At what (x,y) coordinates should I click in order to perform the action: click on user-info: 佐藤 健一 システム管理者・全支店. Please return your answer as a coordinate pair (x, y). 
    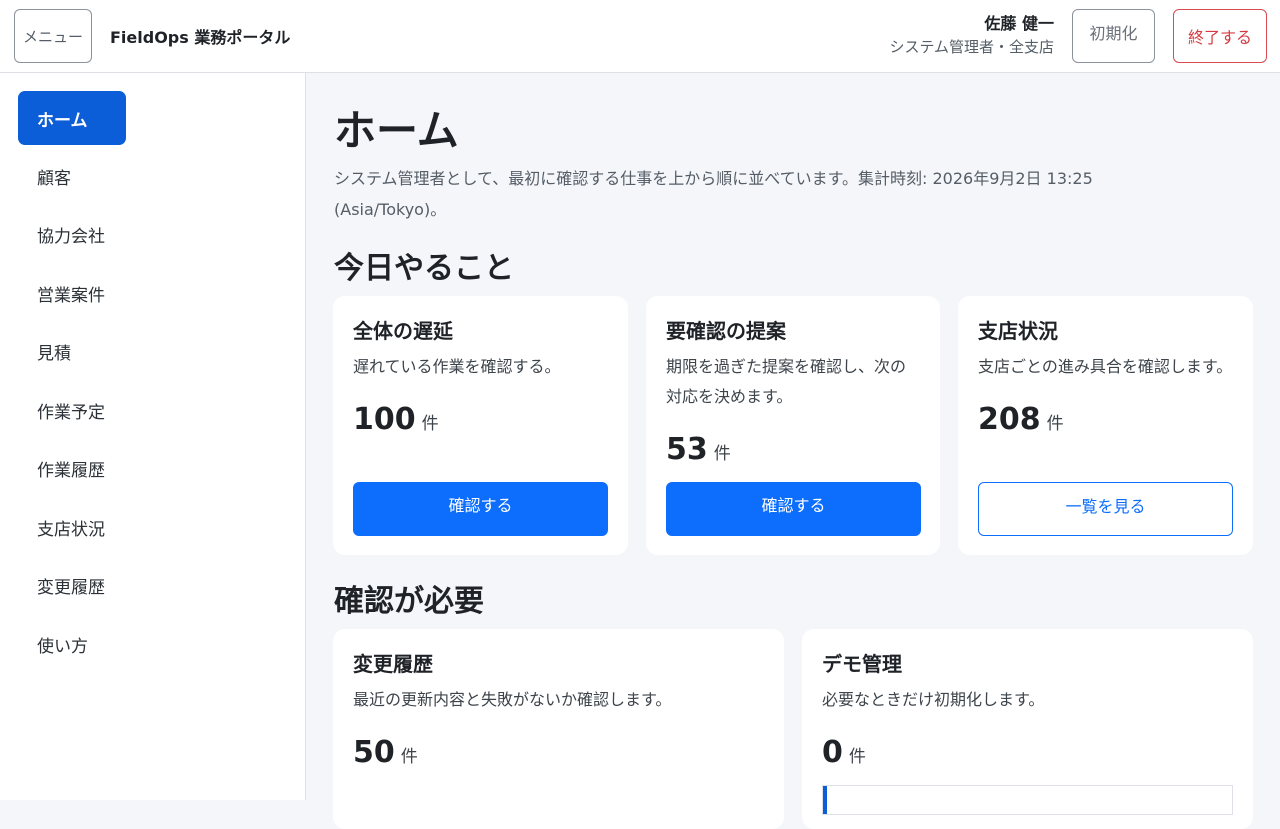
    Looking at the image, I should click on (971, 35).